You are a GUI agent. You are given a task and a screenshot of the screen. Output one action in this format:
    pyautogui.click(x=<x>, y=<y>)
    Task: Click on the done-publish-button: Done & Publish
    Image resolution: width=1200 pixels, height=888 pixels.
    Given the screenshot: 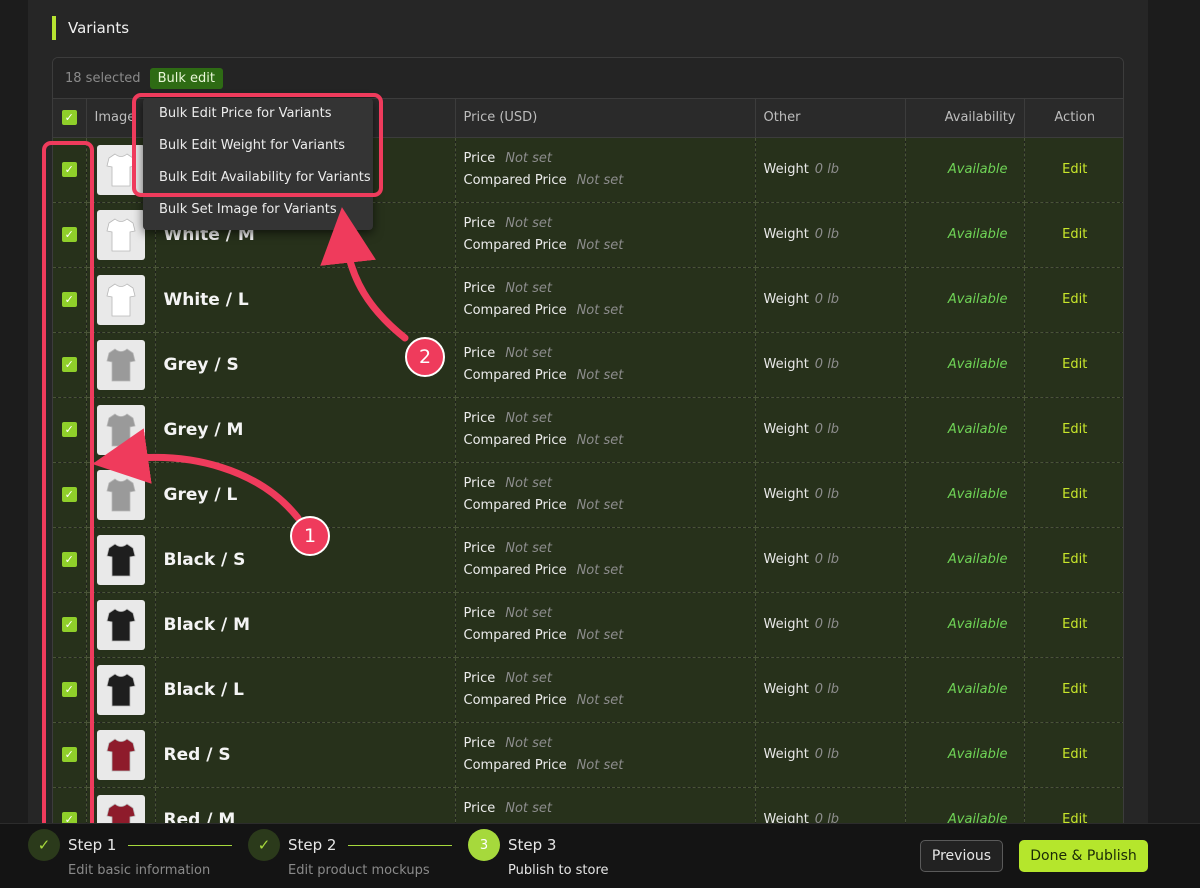 What is the action you would take?
    pyautogui.click(x=1083, y=856)
    